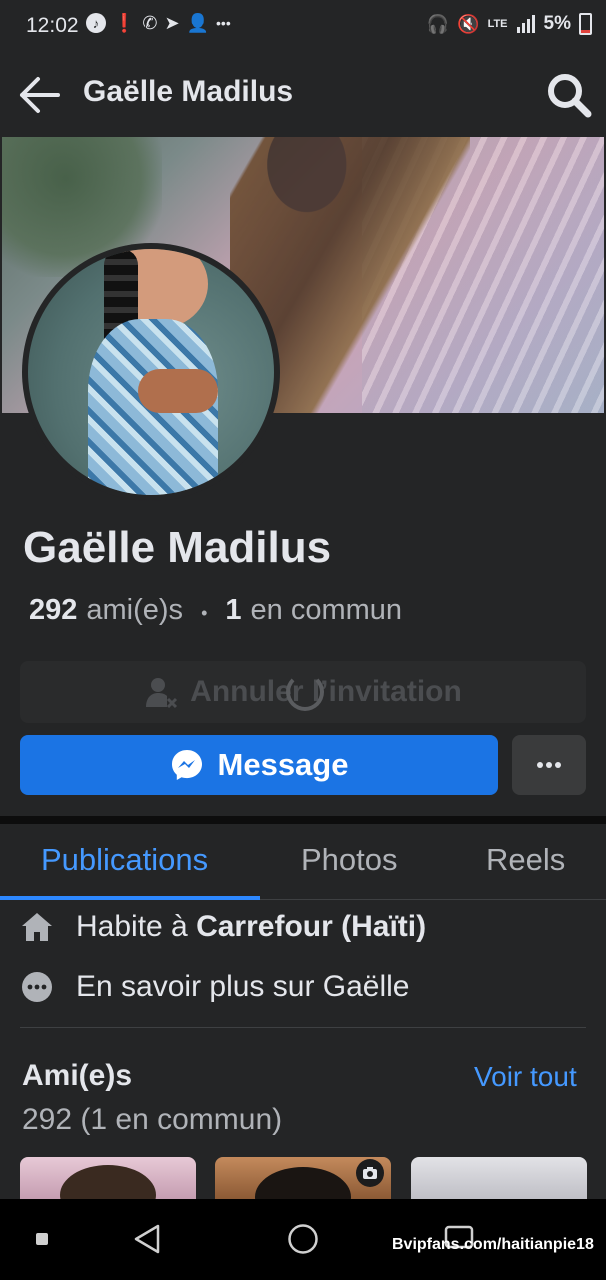 The height and width of the screenshot is (1280, 606). Describe the element at coordinates (37, 987) in the screenshot. I see `more-info-icon` at that location.